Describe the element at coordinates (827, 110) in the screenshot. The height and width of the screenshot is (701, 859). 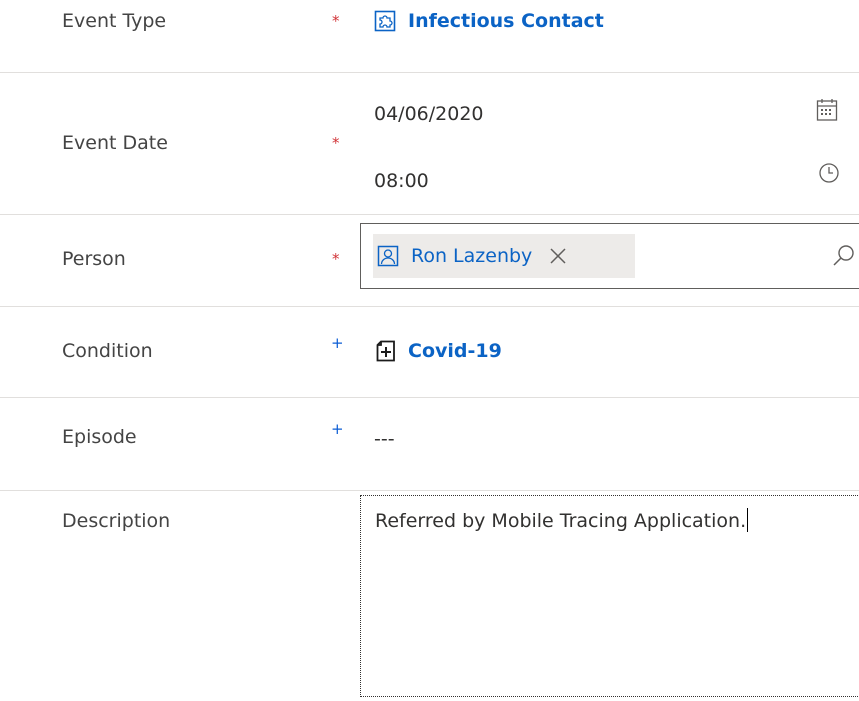
I see `calendar-icon` at that location.